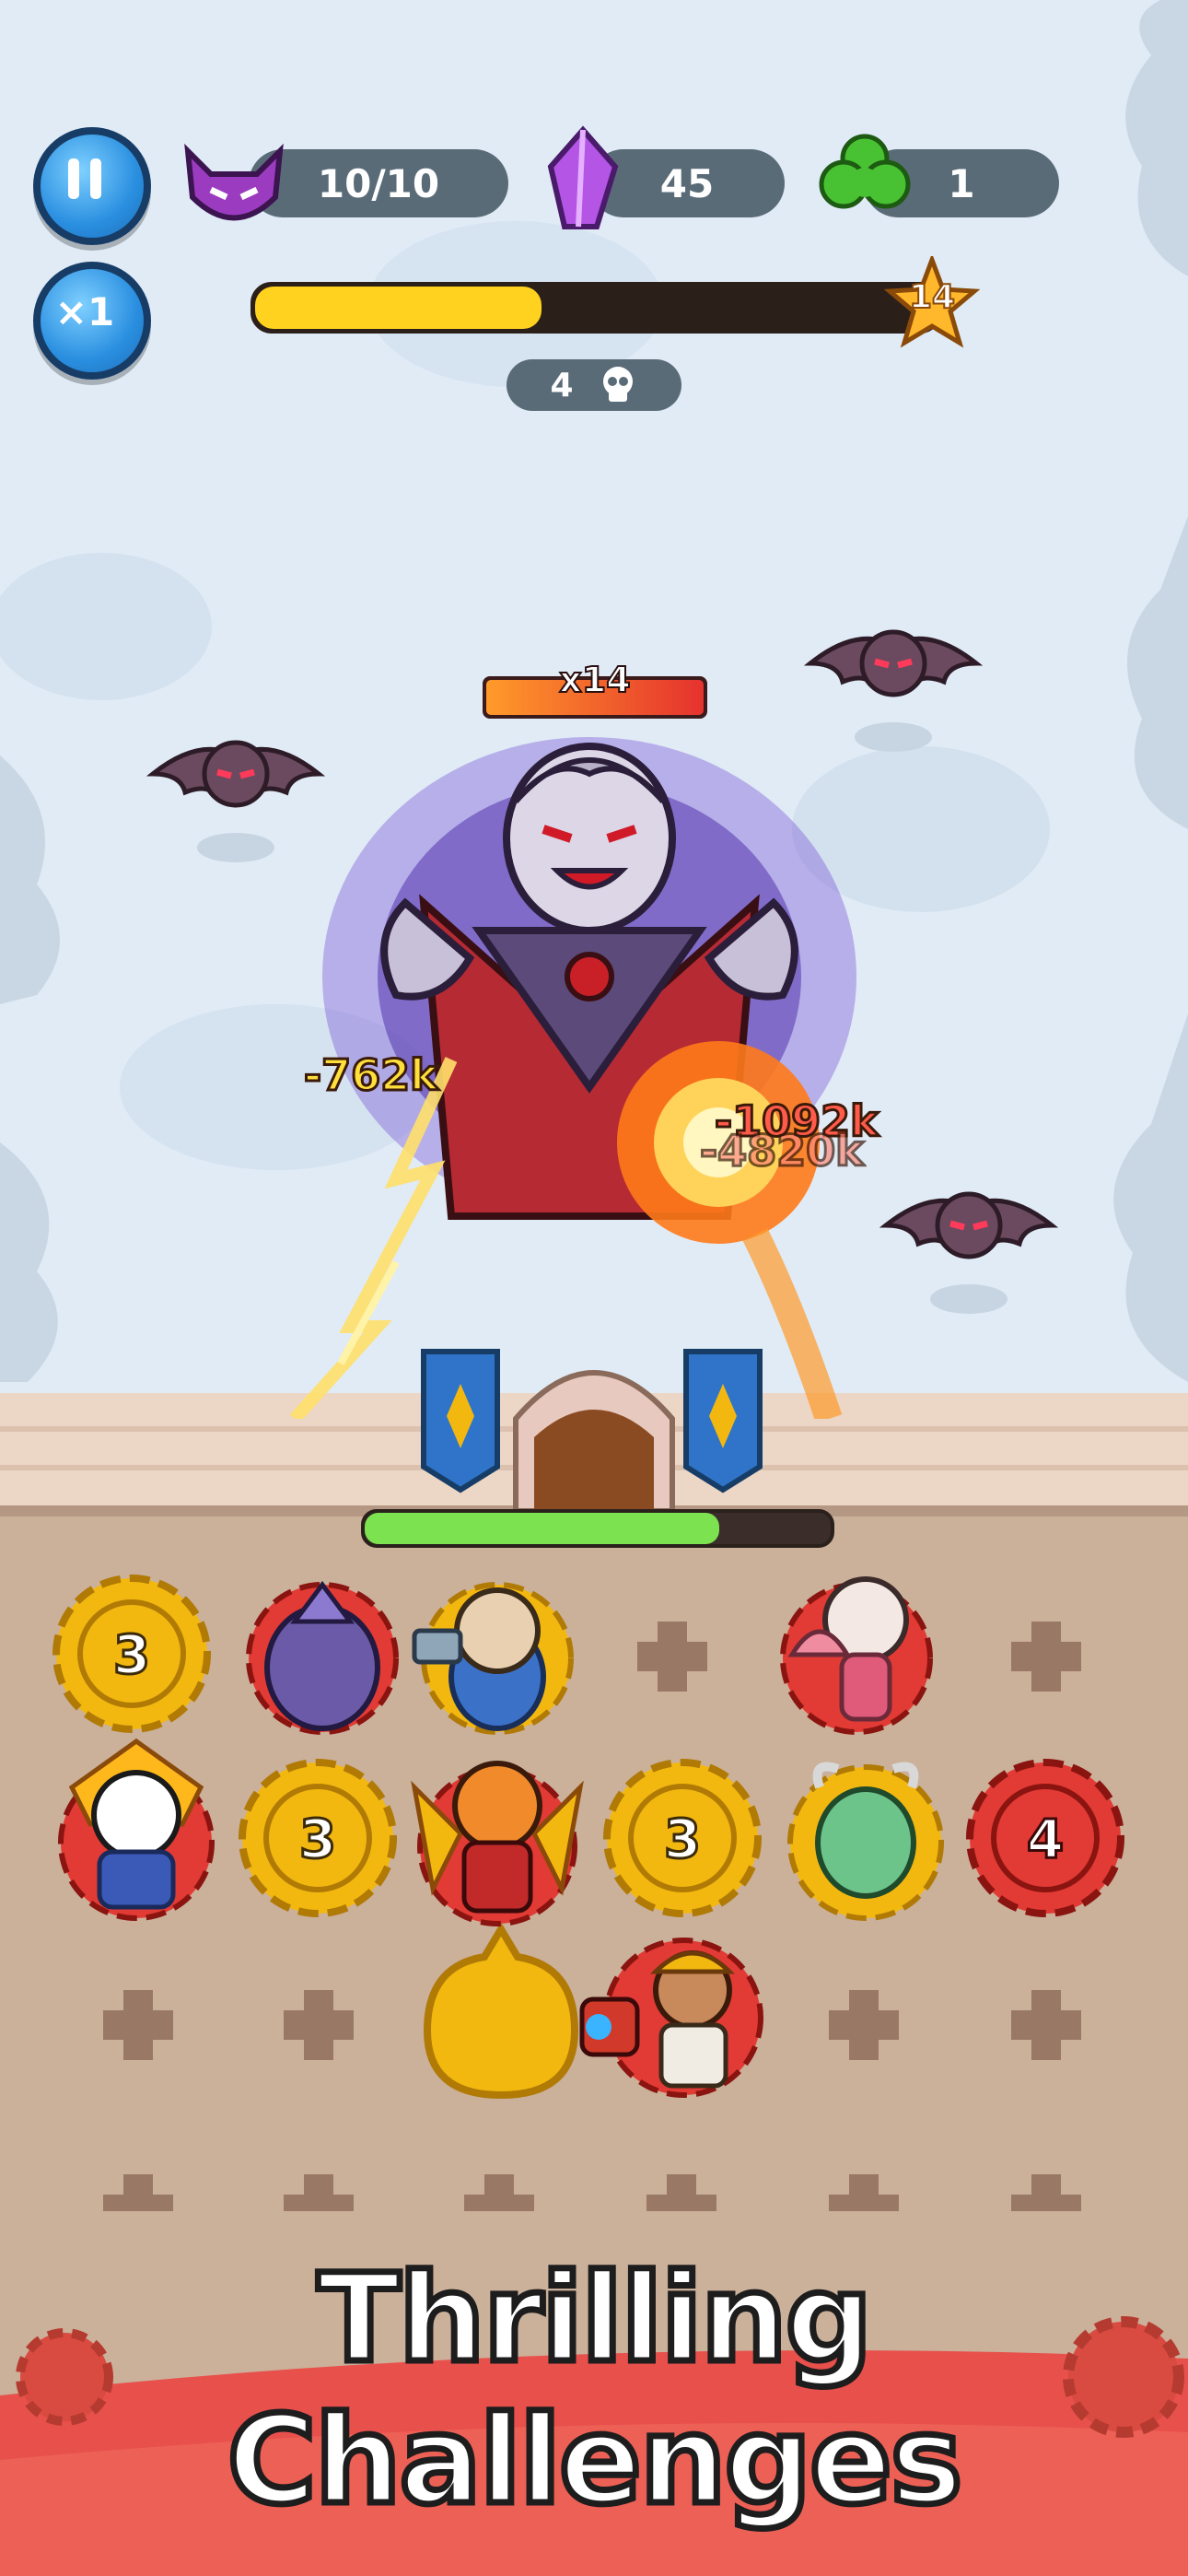 The width and height of the screenshot is (1188, 2576). I want to click on clover-counter-value: 1, so click(961, 183).